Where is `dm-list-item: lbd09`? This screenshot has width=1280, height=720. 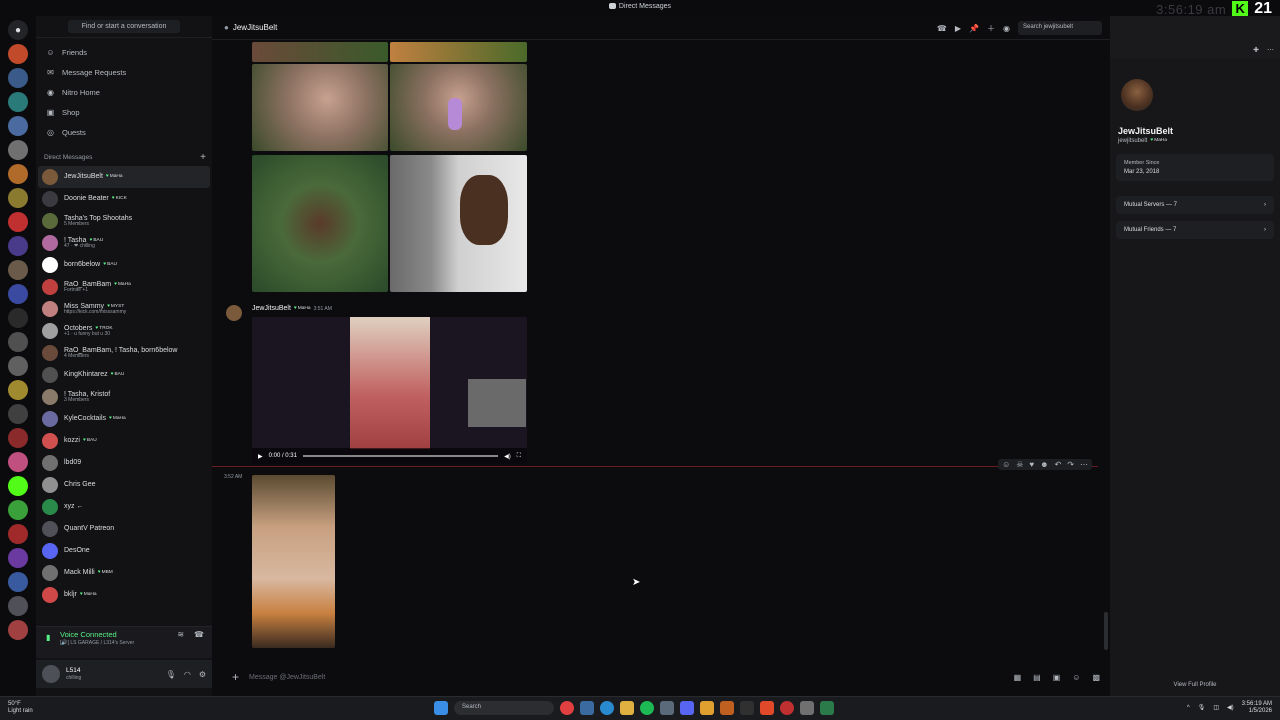
dm-list-item: lbd09 is located at coordinates (124, 463).